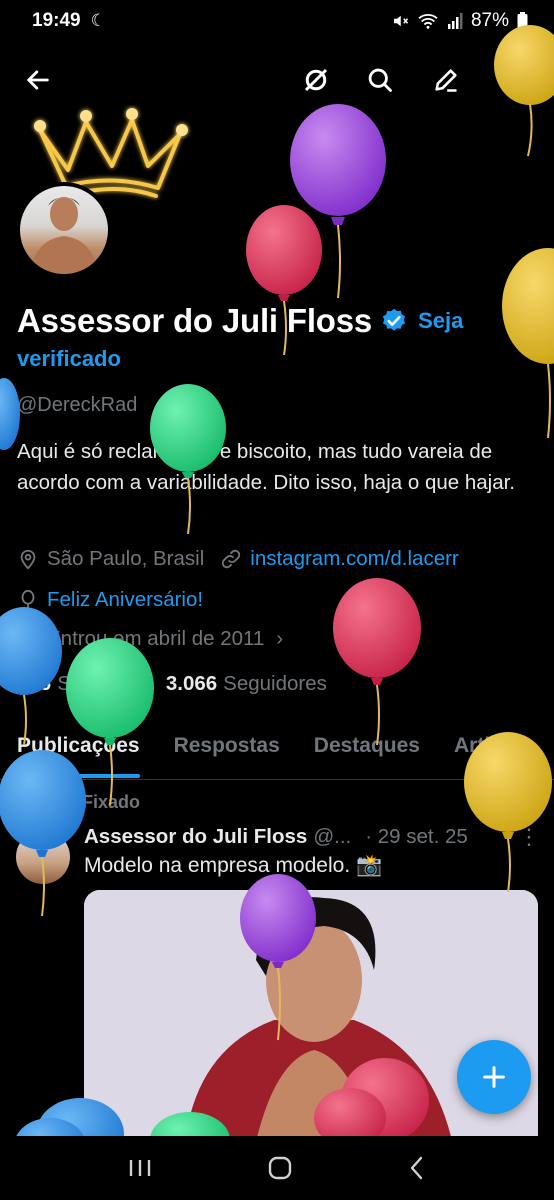  What do you see at coordinates (529, 837) in the screenshot?
I see `post-more-icon: ⋮` at bounding box center [529, 837].